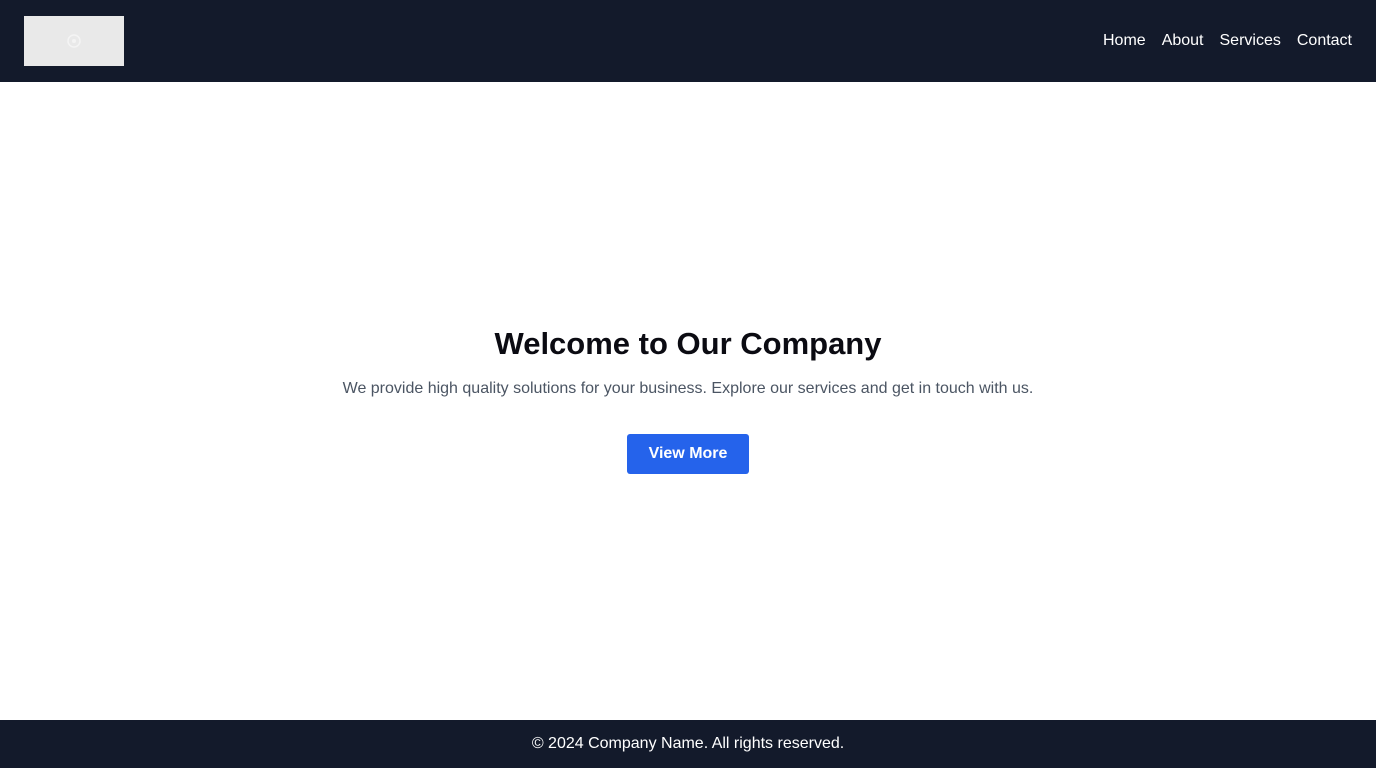 This screenshot has height=768, width=1376. I want to click on hero-title: Welcome to Our Company, so click(688, 343).